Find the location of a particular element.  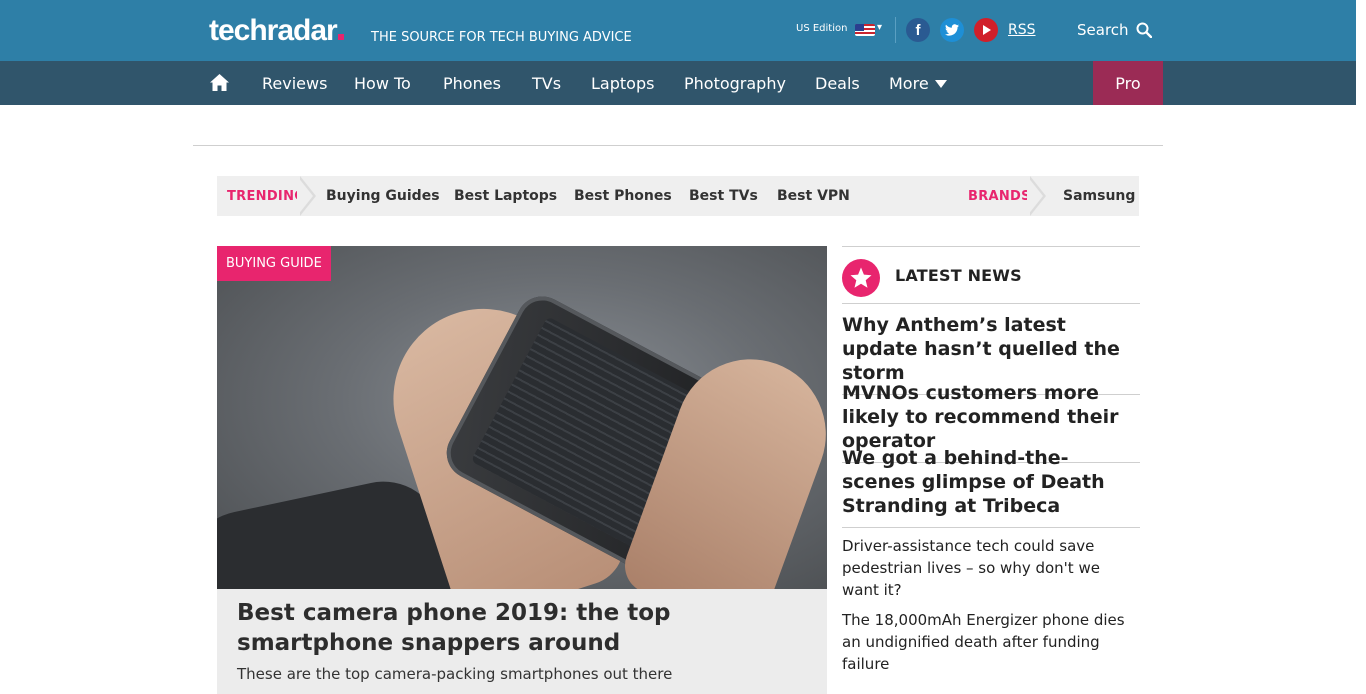

search-icon is located at coordinates (1144, 30).